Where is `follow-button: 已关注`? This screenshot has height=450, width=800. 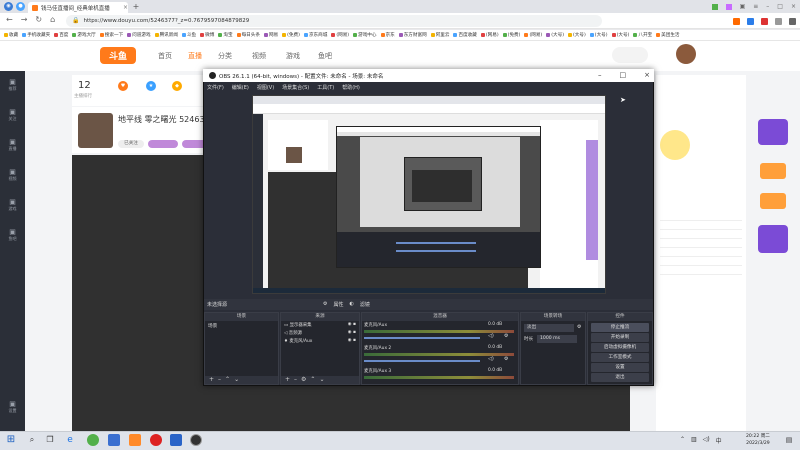
follow-button: 已关注 is located at coordinates (131, 144).